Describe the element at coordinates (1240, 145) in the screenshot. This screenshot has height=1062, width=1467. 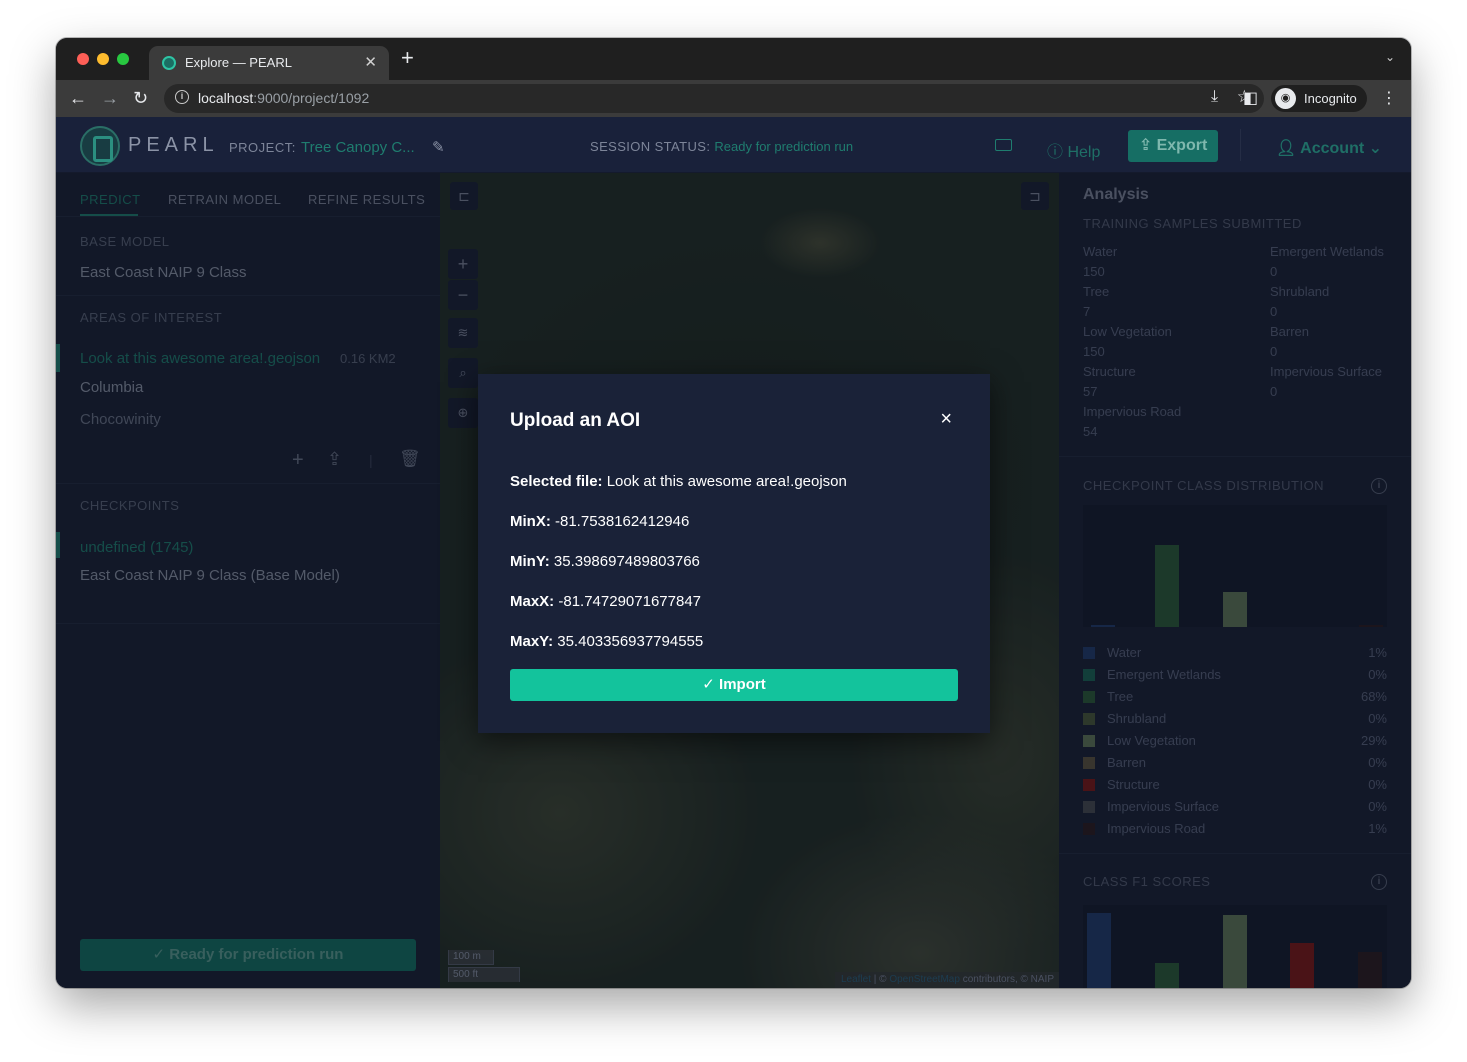
I see `header-divider` at that location.